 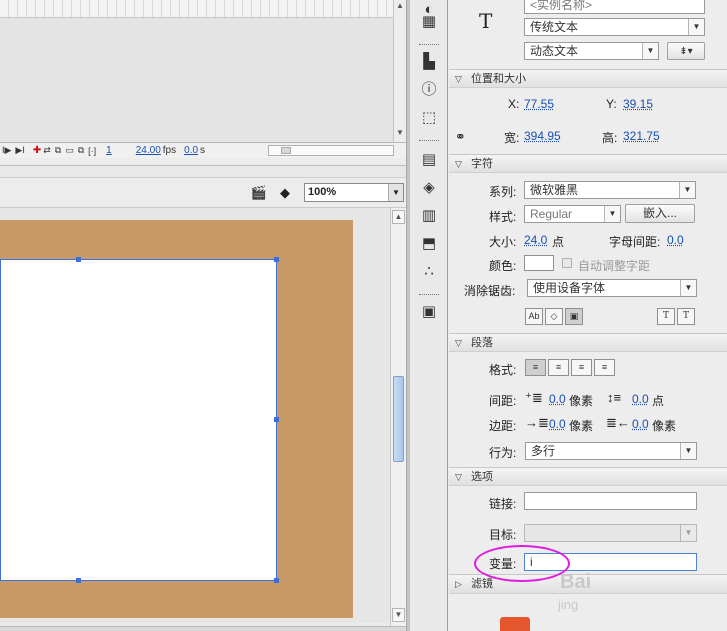 What do you see at coordinates (614, 7) in the screenshot?
I see `instance-name-input: <实例名称>` at bounding box center [614, 7].